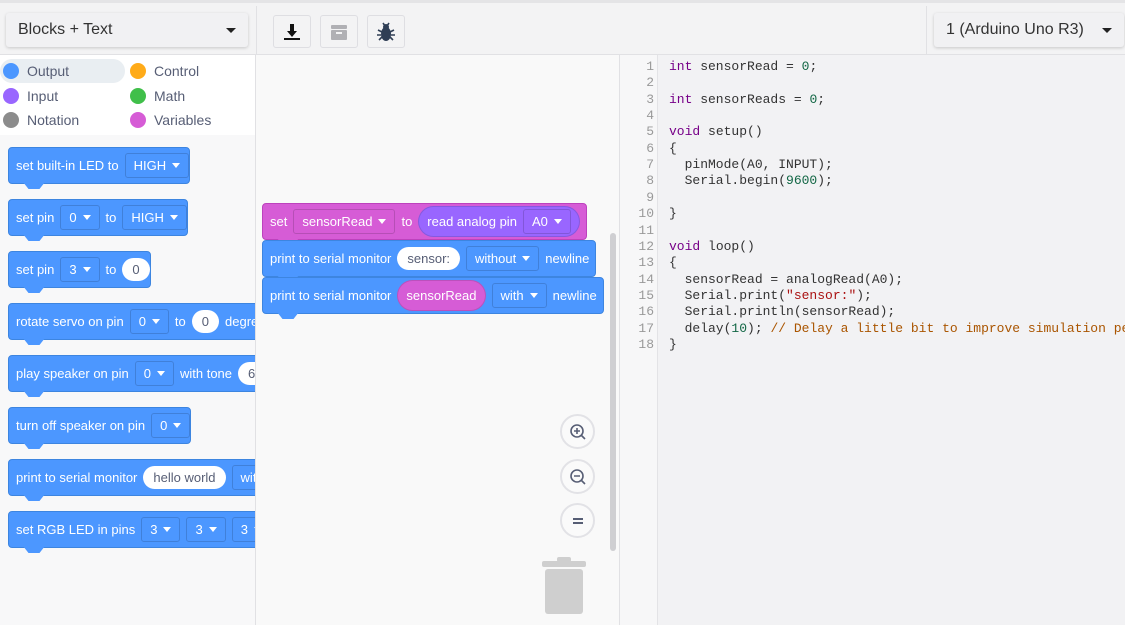 The width and height of the screenshot is (1125, 625). I want to click on code-line: int sensorReads = 0;, so click(747, 99).